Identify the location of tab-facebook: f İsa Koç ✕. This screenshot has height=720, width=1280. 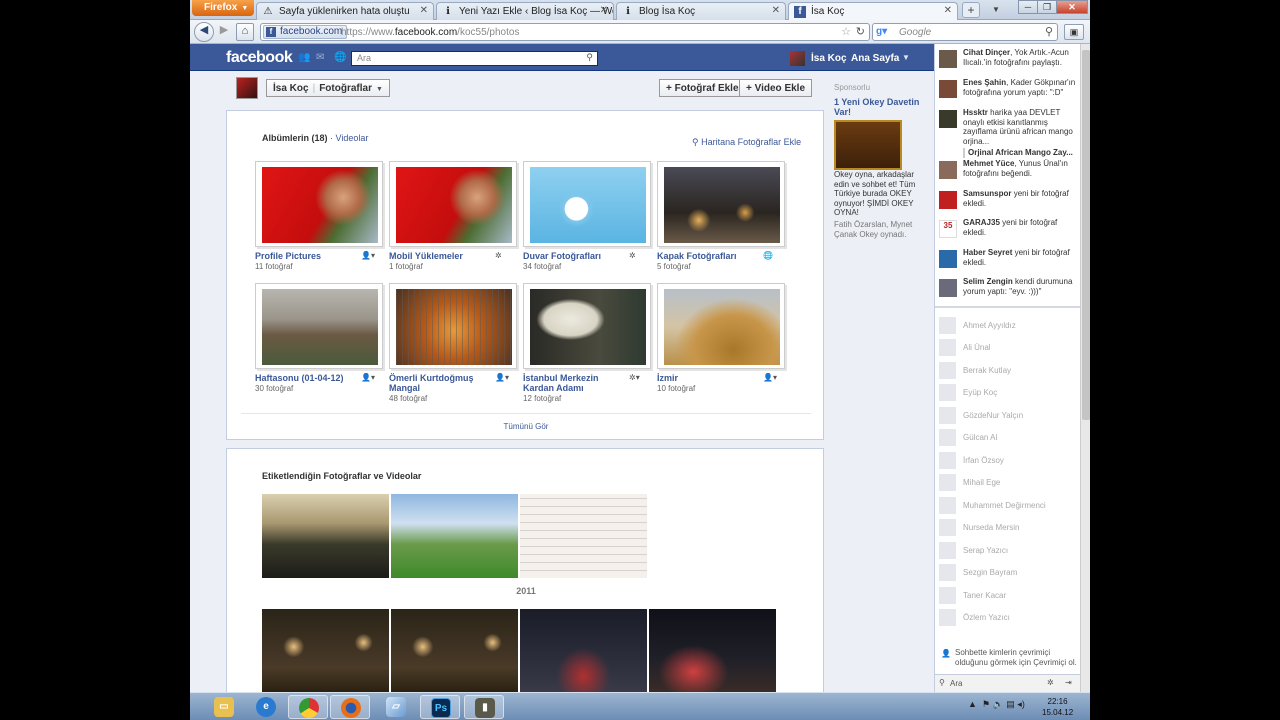
(873, 11).